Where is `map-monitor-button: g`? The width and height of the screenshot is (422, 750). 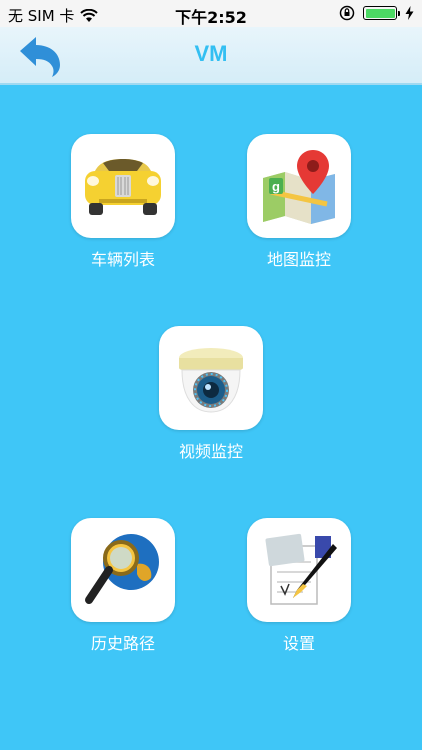
map-monitor-button: g is located at coordinates (299, 186).